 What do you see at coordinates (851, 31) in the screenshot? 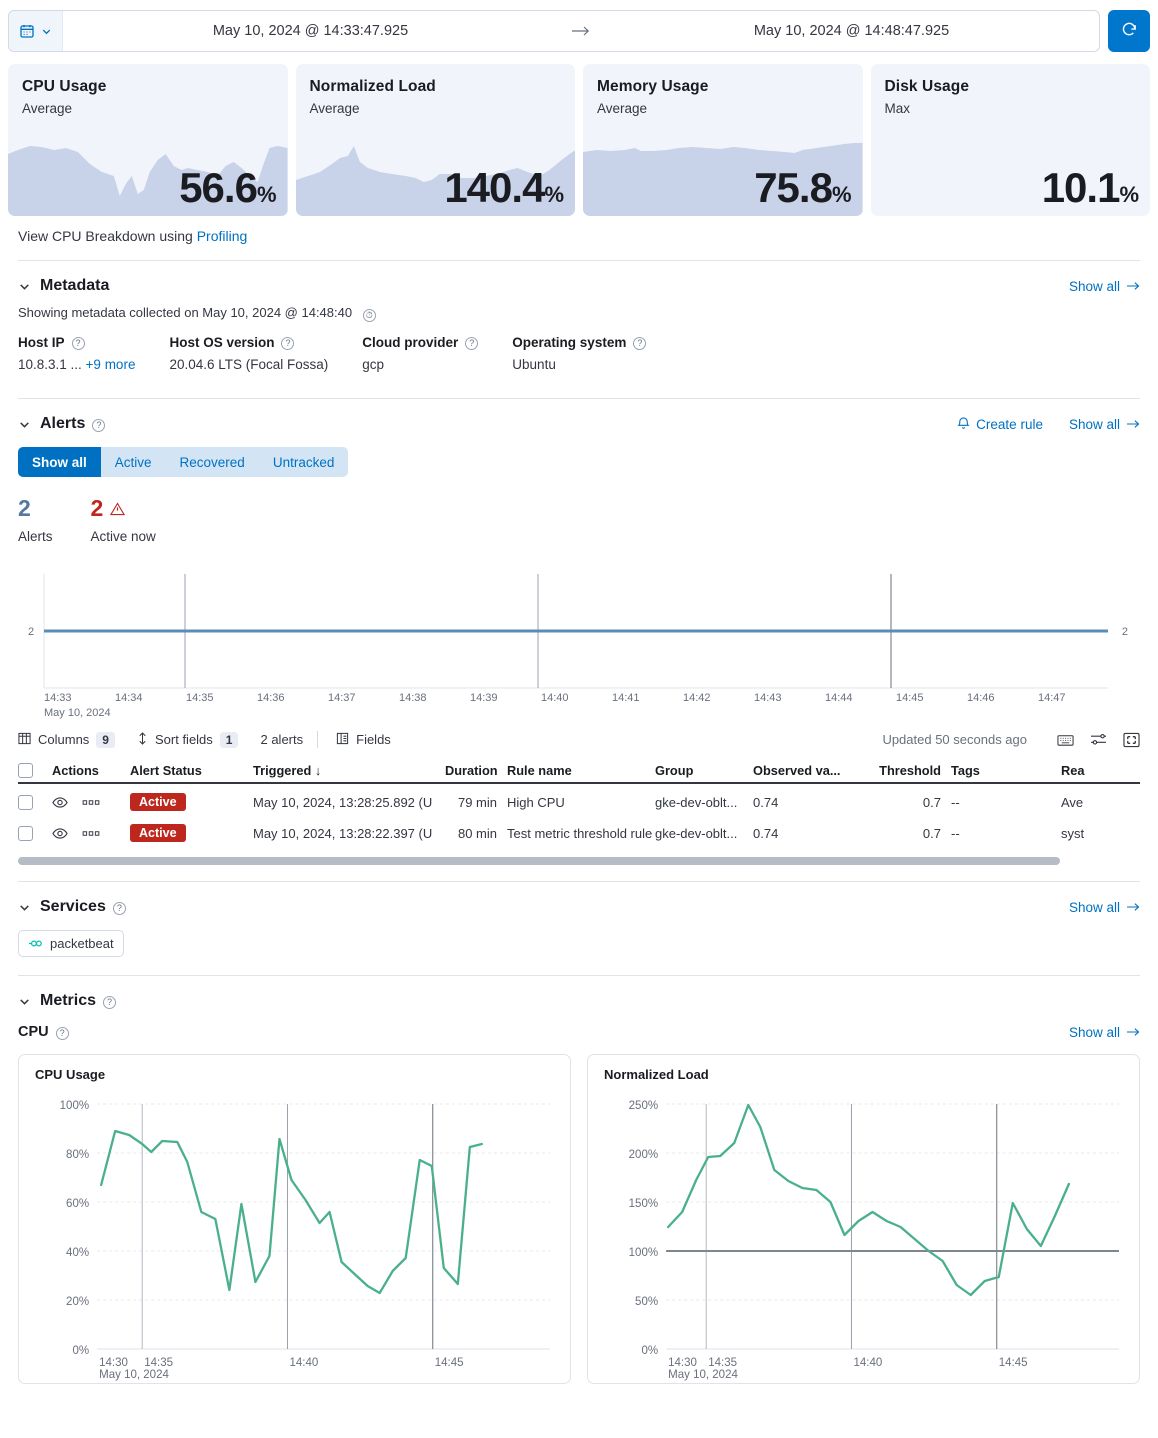
I see `end-date-field: May 10, 2024 @ 14:48:47.925` at bounding box center [851, 31].